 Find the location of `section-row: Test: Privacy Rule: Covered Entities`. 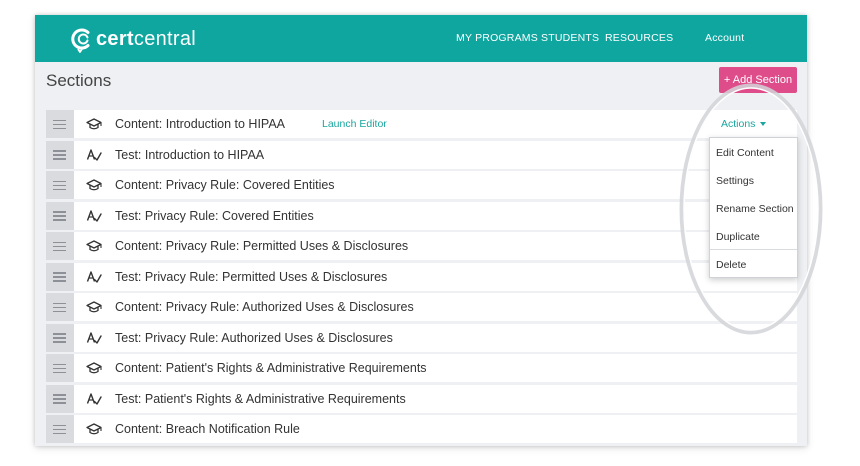

section-row: Test: Privacy Rule: Covered Entities is located at coordinates (421, 215).